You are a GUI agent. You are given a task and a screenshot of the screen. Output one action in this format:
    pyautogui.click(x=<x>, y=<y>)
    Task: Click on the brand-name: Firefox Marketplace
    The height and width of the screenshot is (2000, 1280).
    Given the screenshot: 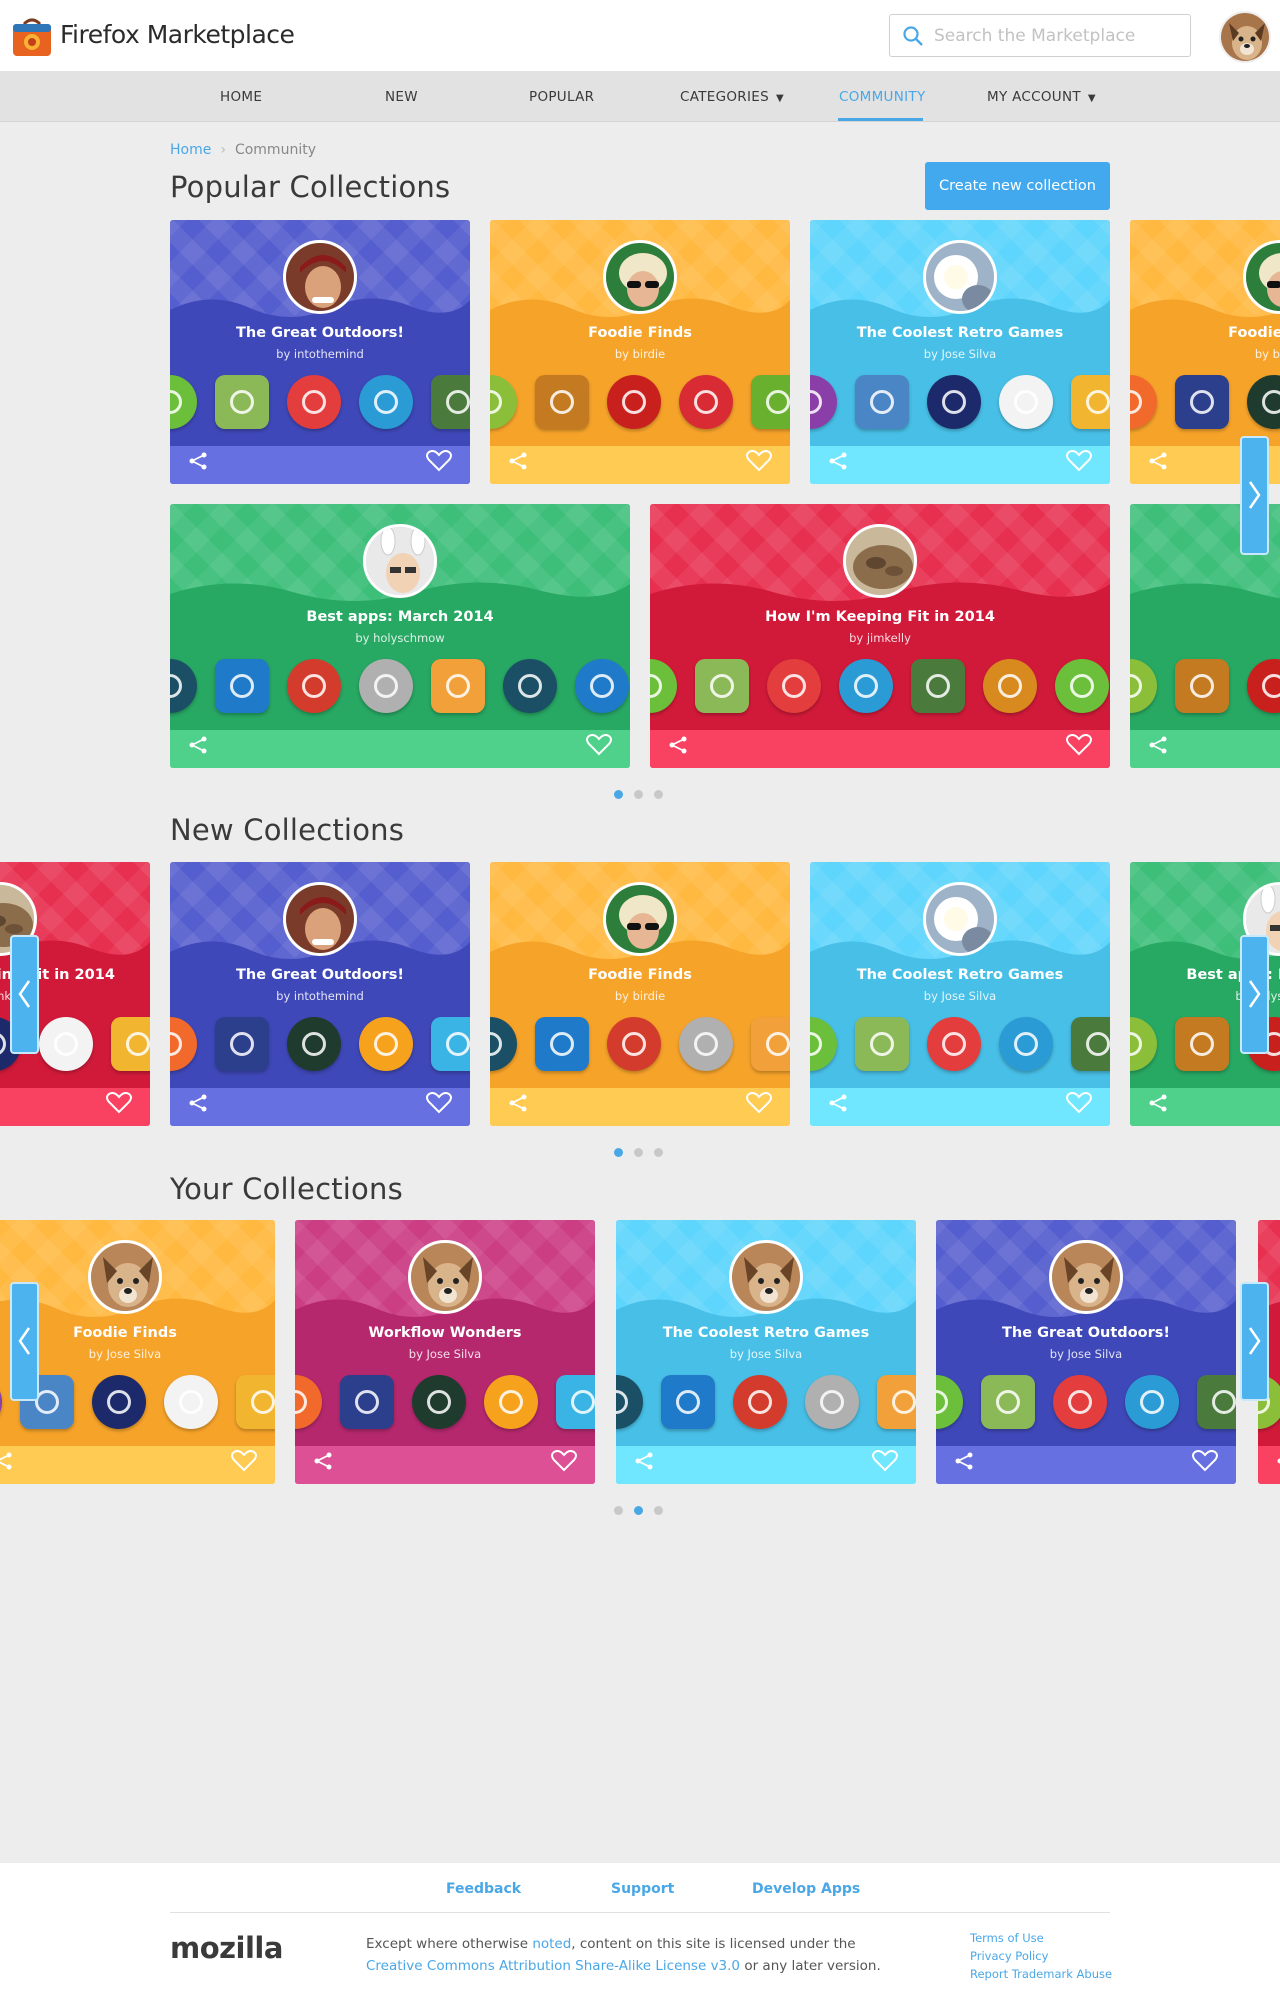 What is the action you would take?
    pyautogui.click(x=177, y=34)
    